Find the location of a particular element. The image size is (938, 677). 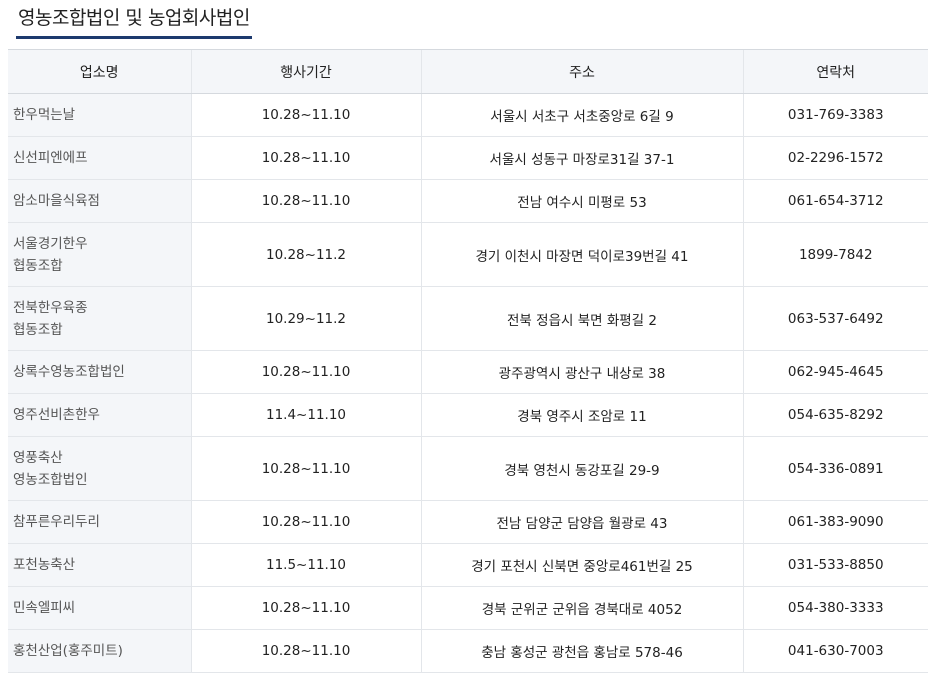

cell-address: 서울시 성동구 마장로31길 37-1 is located at coordinates (581, 158).